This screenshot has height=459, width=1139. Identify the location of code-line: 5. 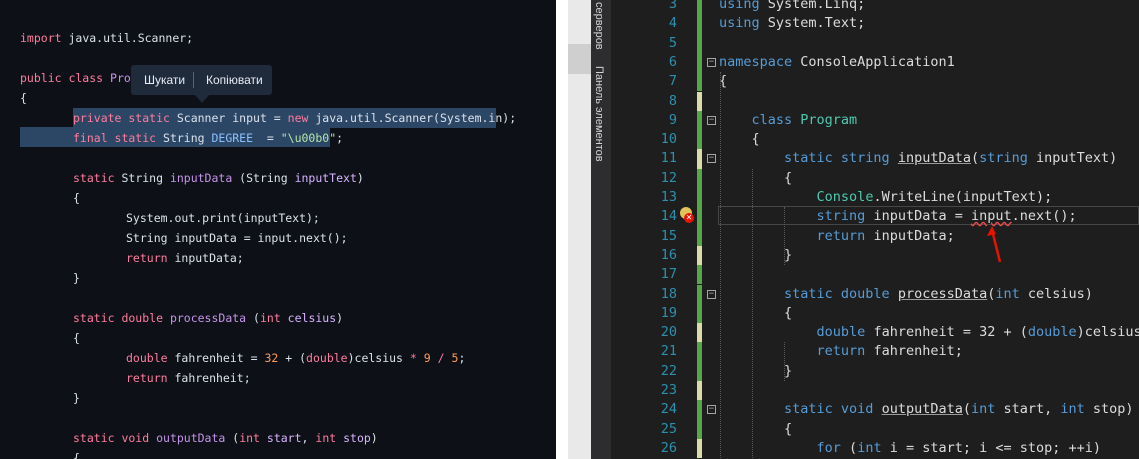
(875, 43).